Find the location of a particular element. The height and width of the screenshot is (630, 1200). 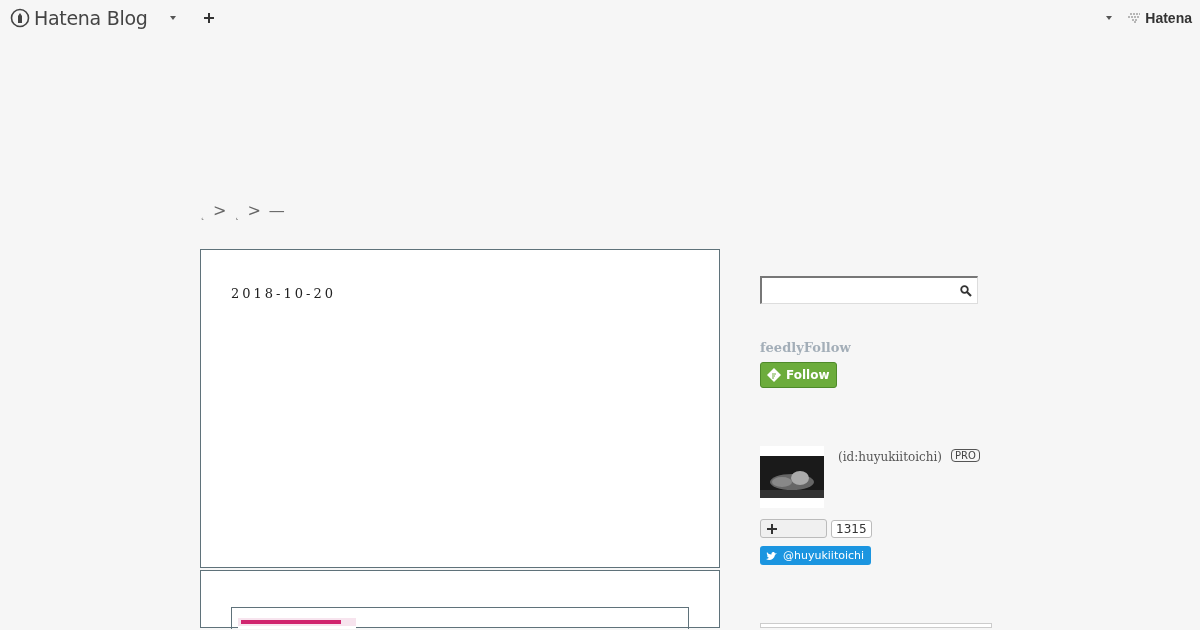

twitter-follow-button: @huyukiitoichi is located at coordinates (816, 555).